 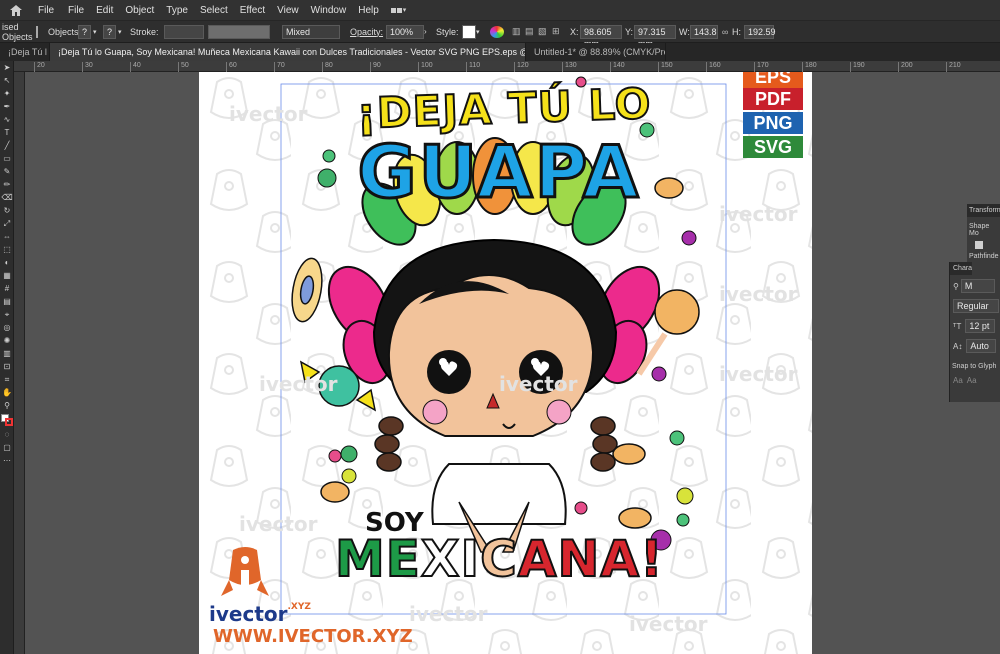 What do you see at coordinates (704, 31) in the screenshot?
I see `w-field: 143.8` at bounding box center [704, 31].